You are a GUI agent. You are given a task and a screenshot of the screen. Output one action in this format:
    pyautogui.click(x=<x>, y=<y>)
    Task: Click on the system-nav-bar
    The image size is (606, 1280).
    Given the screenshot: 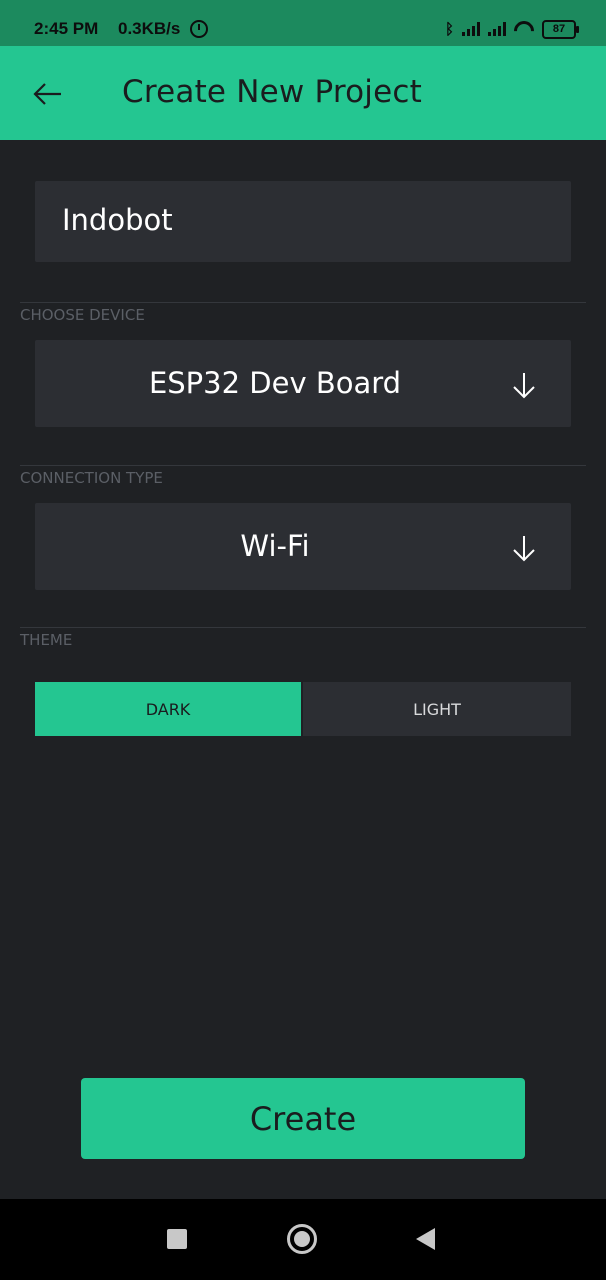 What is the action you would take?
    pyautogui.click(x=303, y=1239)
    